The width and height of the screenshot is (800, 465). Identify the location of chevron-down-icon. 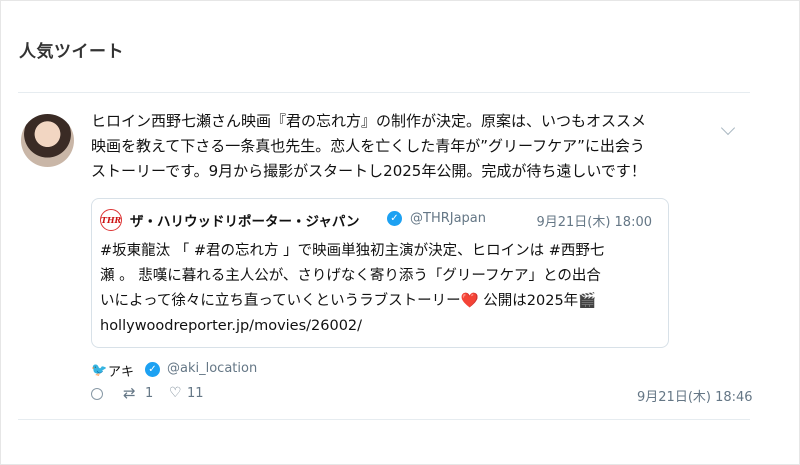
(728, 128).